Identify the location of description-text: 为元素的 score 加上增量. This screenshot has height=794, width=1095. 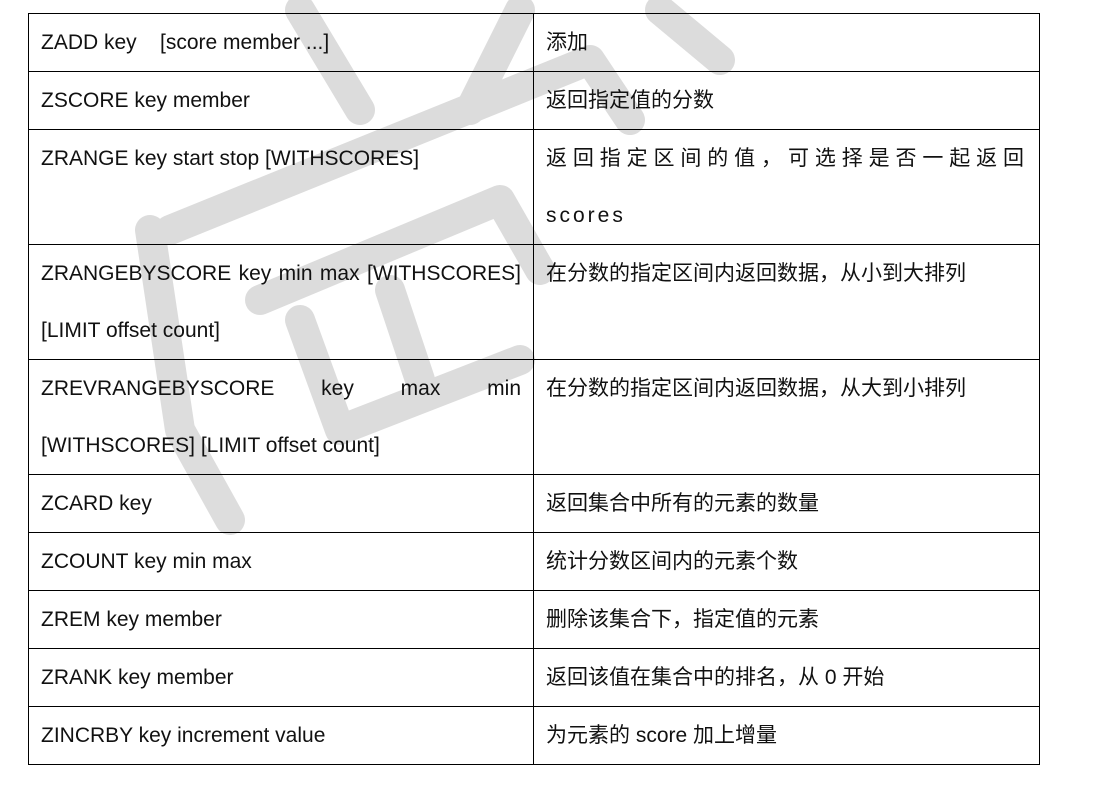
(662, 735).